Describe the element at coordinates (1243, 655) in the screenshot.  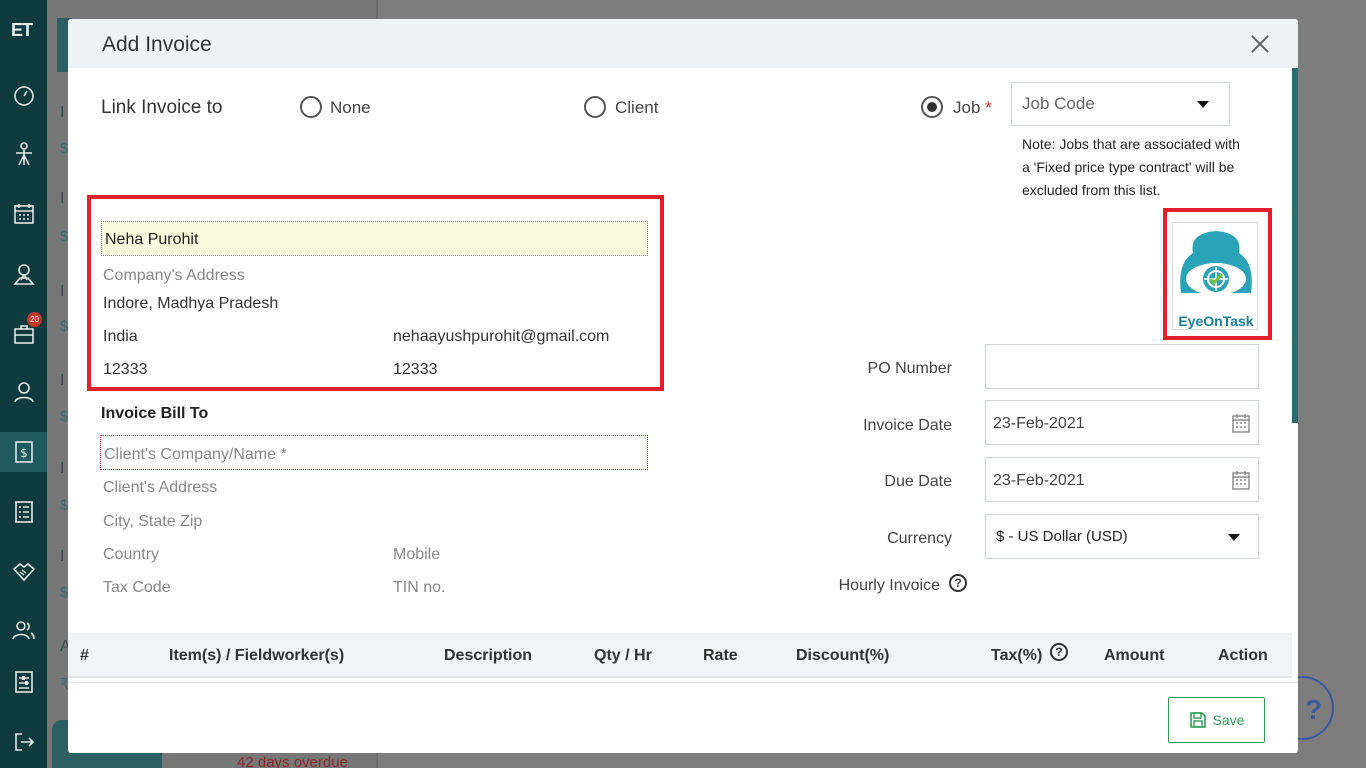
I see `col-action: Action` at that location.